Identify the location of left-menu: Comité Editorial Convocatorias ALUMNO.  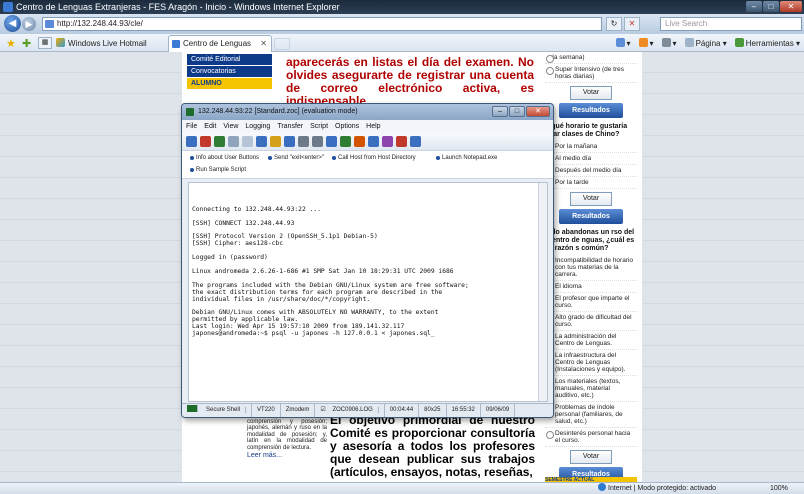
(229, 72).